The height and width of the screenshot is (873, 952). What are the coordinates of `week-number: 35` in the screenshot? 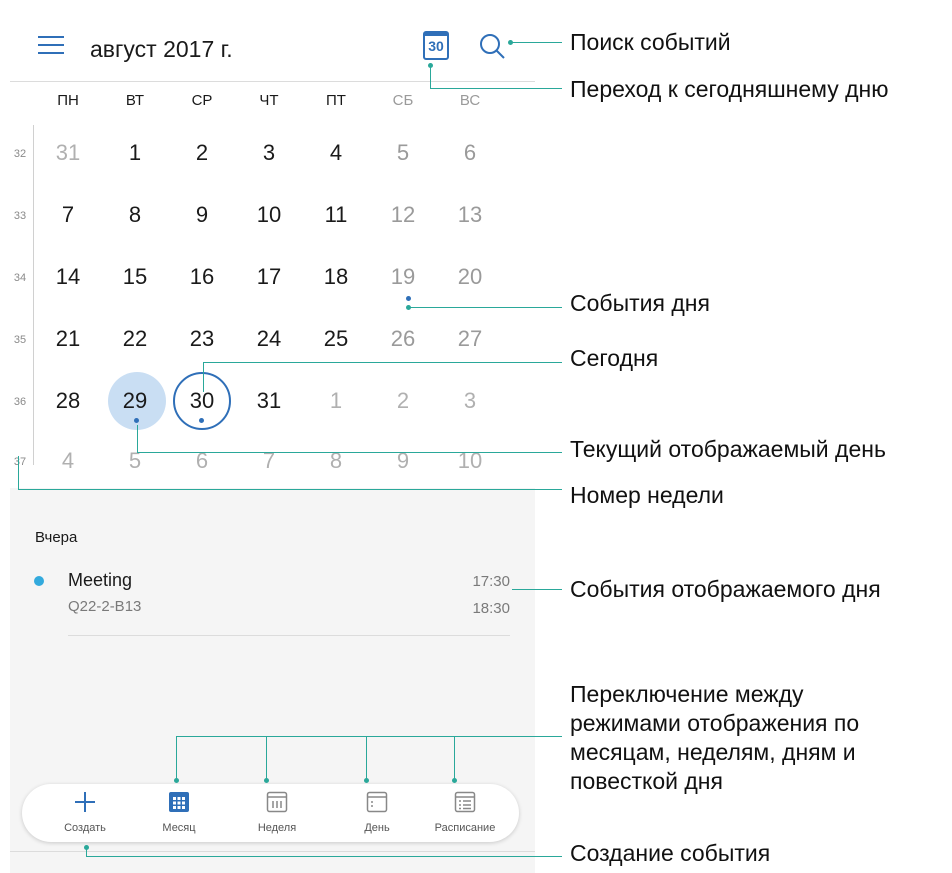 It's located at (20, 340).